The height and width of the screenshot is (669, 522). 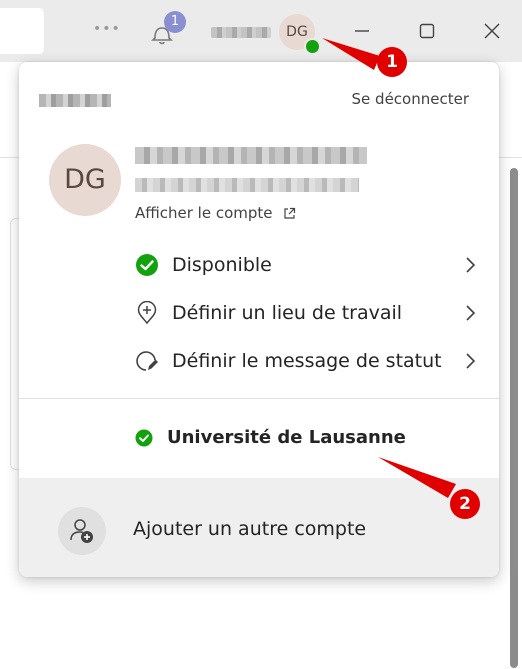 I want to click on menu-item-label: Définir le message de statut, so click(x=307, y=361).